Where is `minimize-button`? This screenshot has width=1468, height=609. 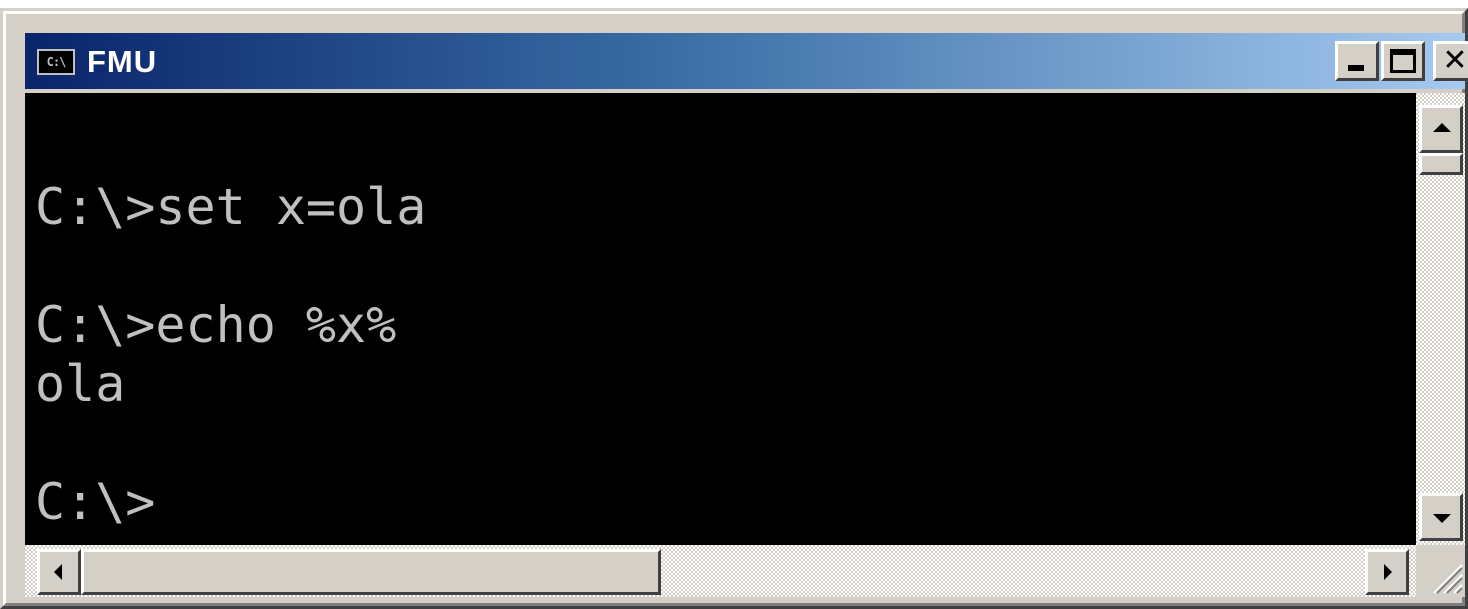
minimize-button is located at coordinates (1357, 61).